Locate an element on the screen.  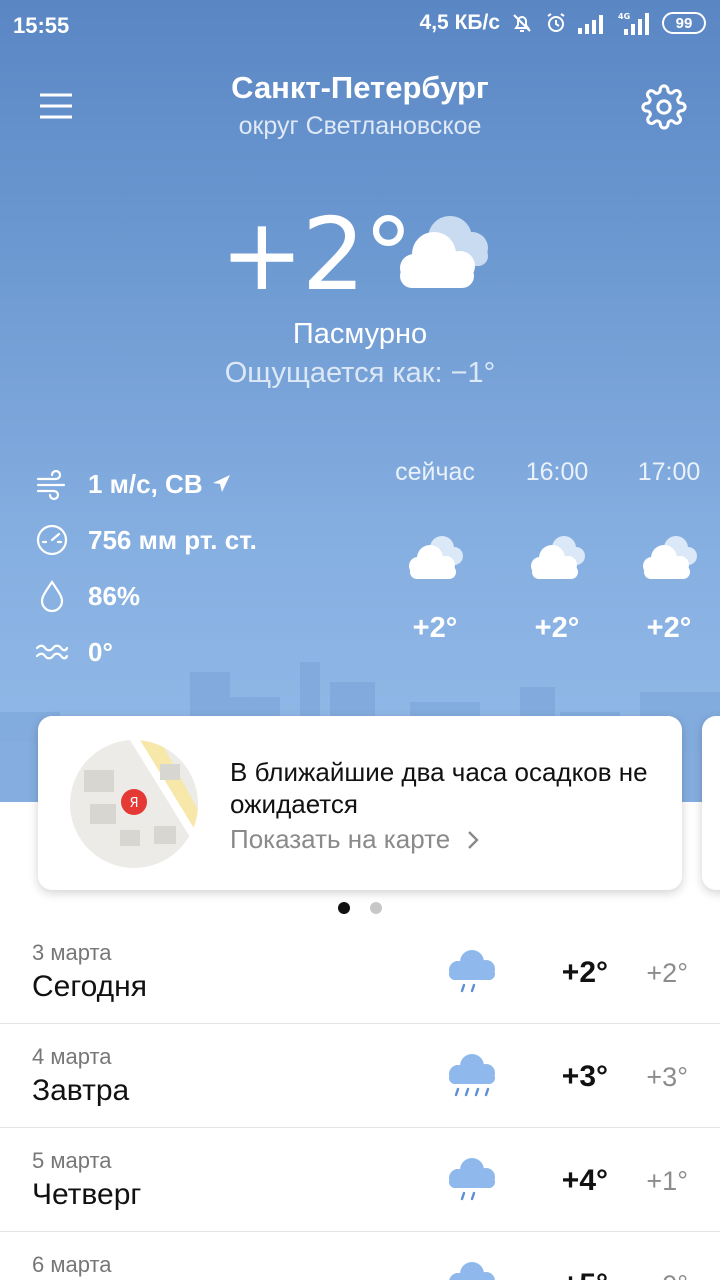
day-min-temp: +3° is located at coordinates (667, 1077).